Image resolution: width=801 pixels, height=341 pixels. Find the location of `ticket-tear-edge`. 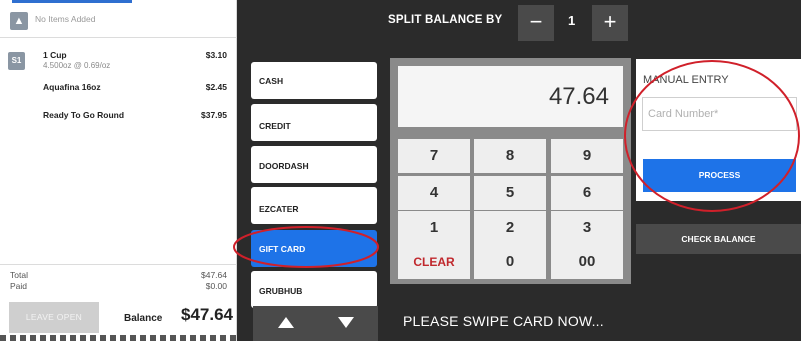

ticket-tear-edge is located at coordinates (118, 338).